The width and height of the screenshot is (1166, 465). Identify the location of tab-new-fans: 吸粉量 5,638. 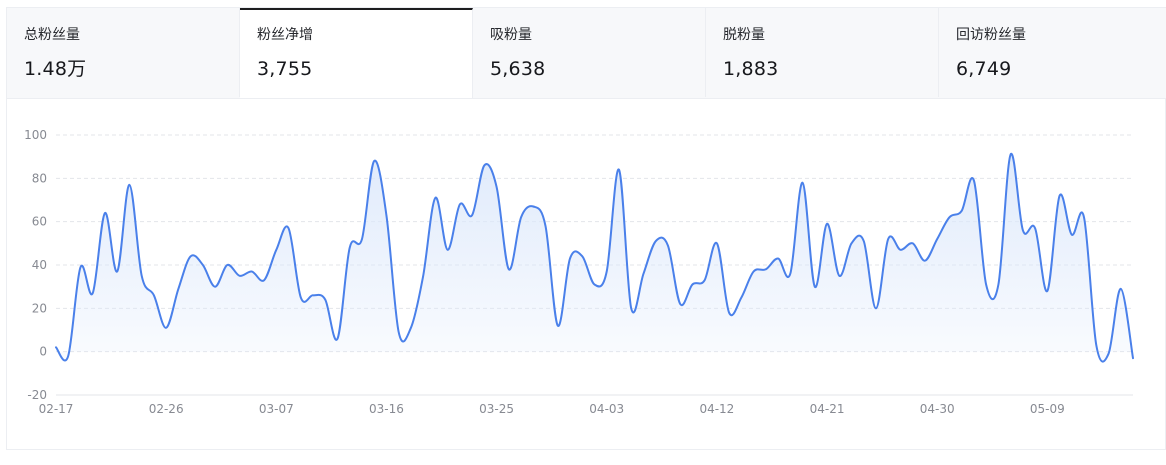
(589, 52).